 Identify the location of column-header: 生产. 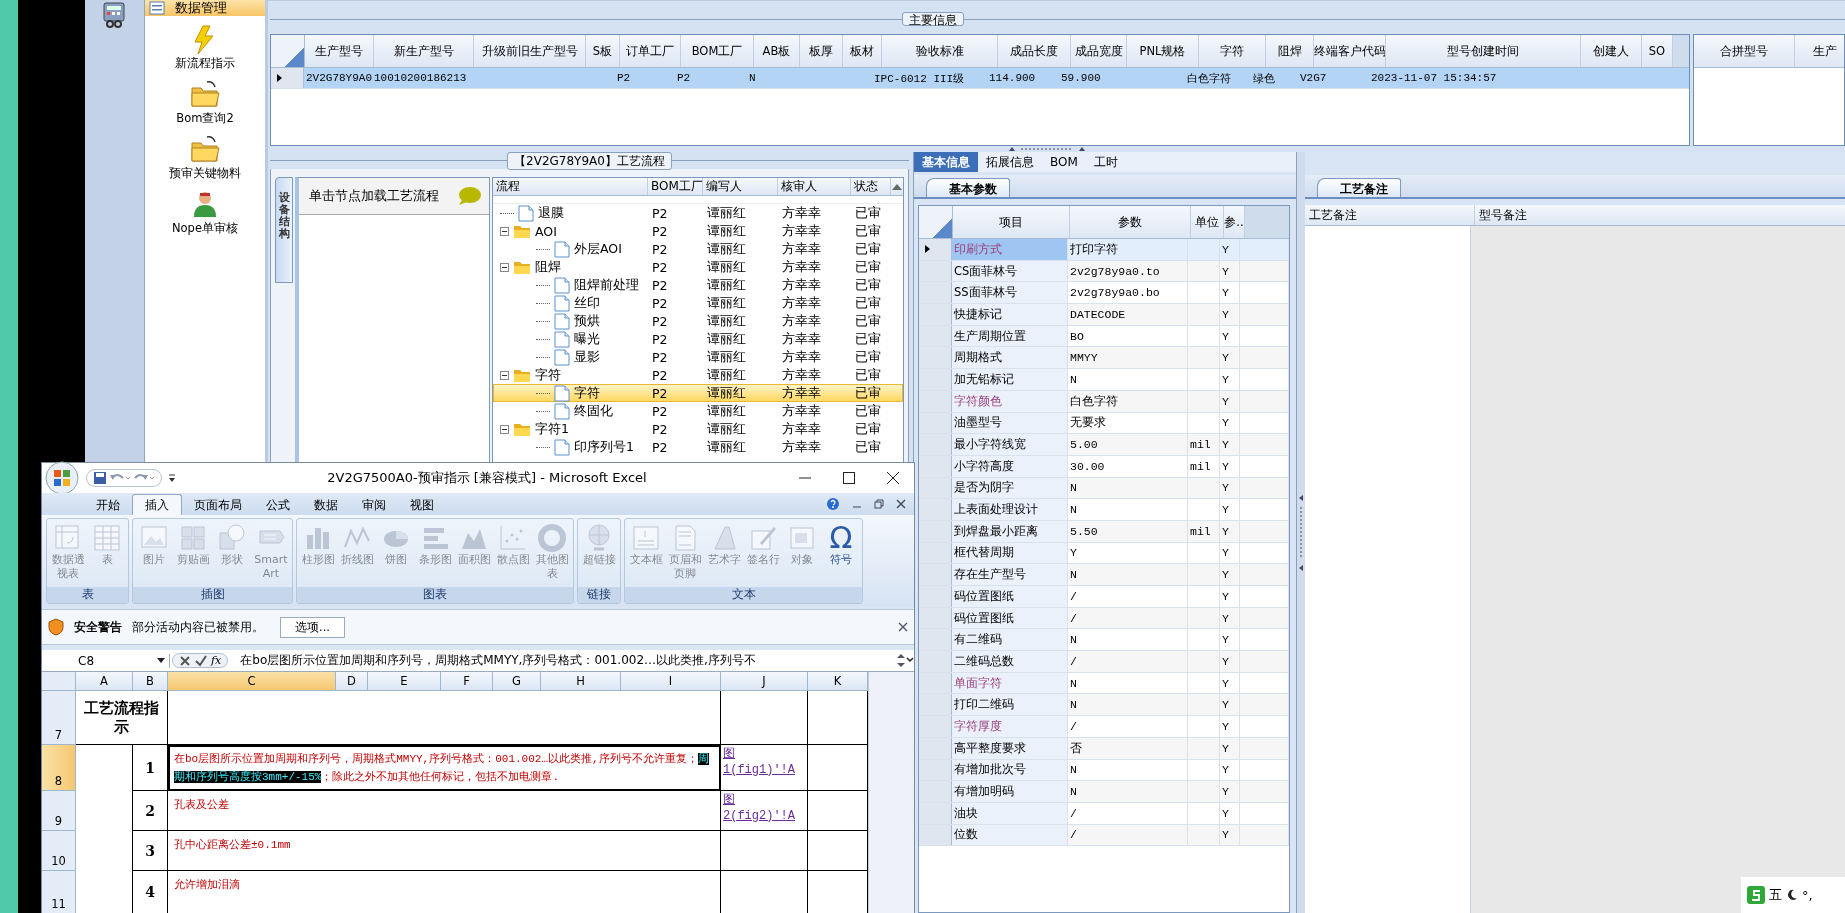
(1819, 51).